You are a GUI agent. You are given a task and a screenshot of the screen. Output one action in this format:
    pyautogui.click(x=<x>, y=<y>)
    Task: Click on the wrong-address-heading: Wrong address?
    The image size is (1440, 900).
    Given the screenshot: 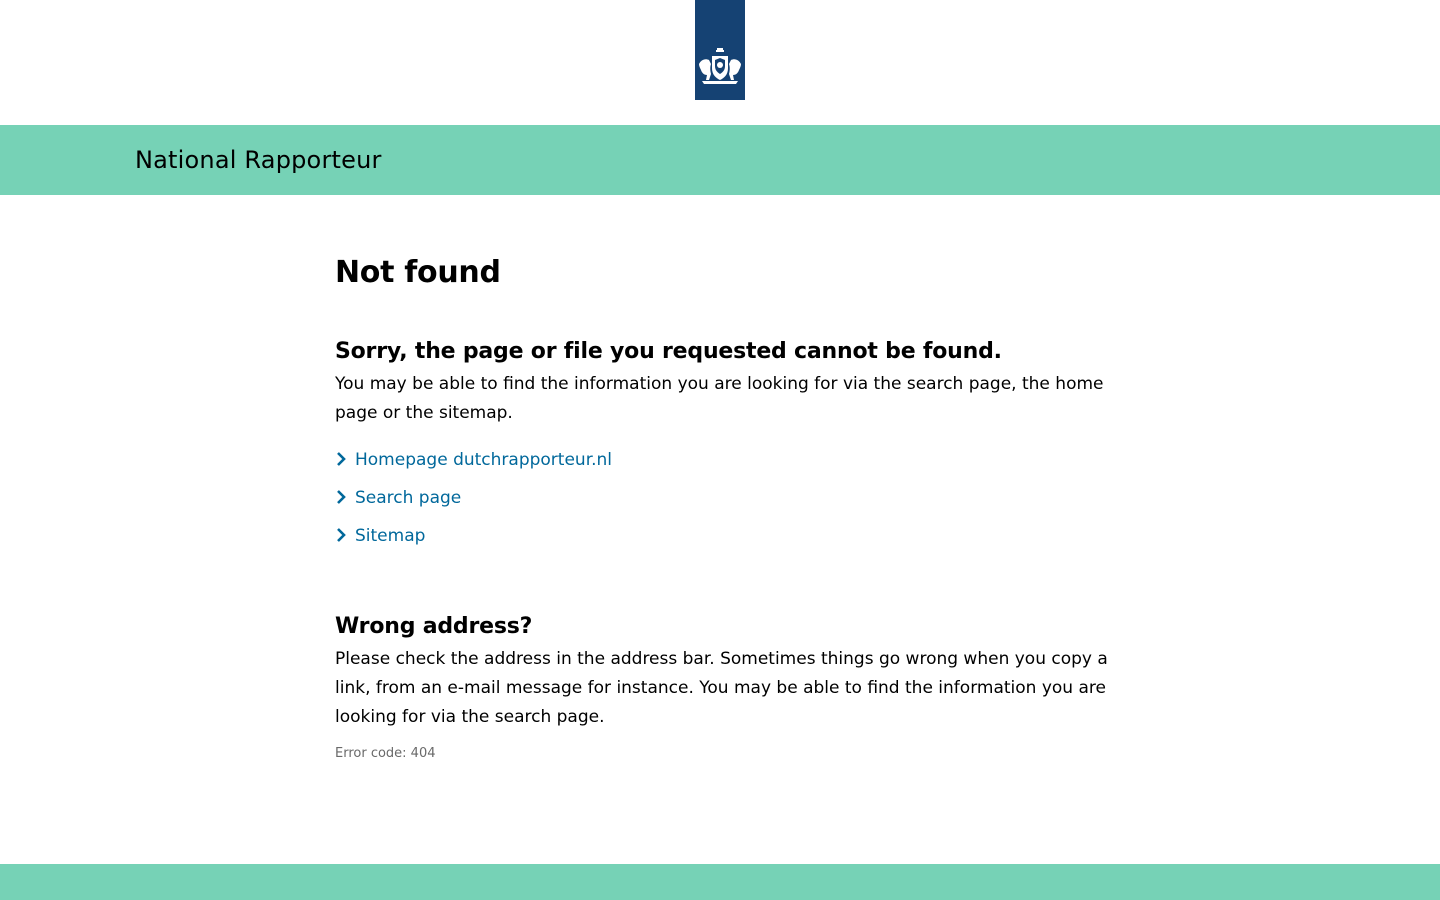 What is the action you would take?
    pyautogui.click(x=434, y=626)
    